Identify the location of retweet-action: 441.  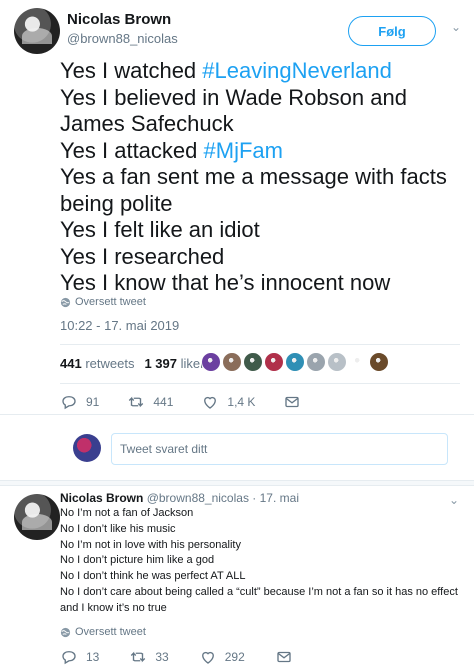
(150, 402).